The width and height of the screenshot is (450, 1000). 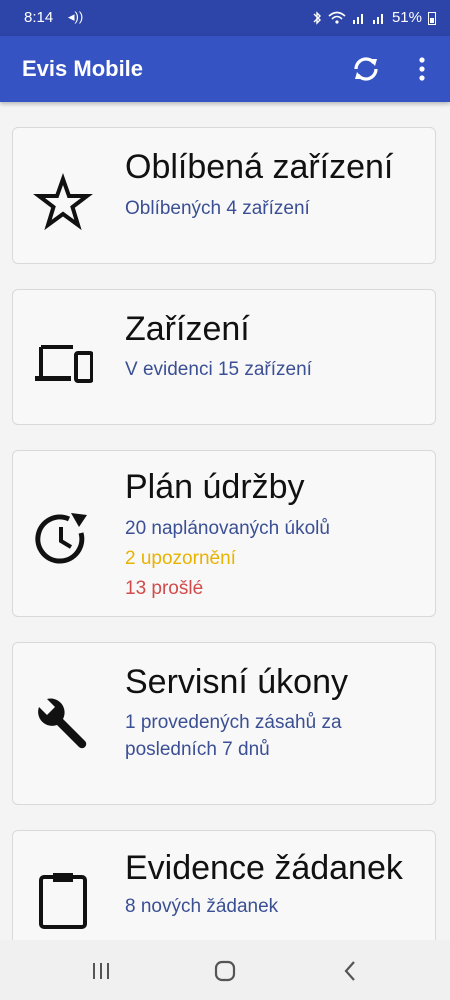 What do you see at coordinates (264, 868) in the screenshot?
I see `card-title: Evidence žádanek` at bounding box center [264, 868].